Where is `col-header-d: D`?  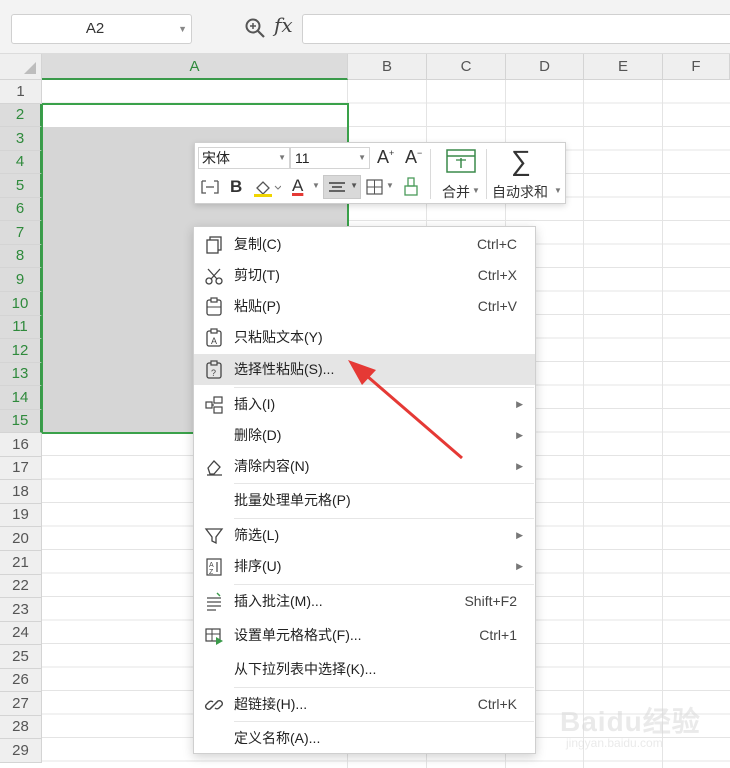
col-header-d: D is located at coordinates (545, 67).